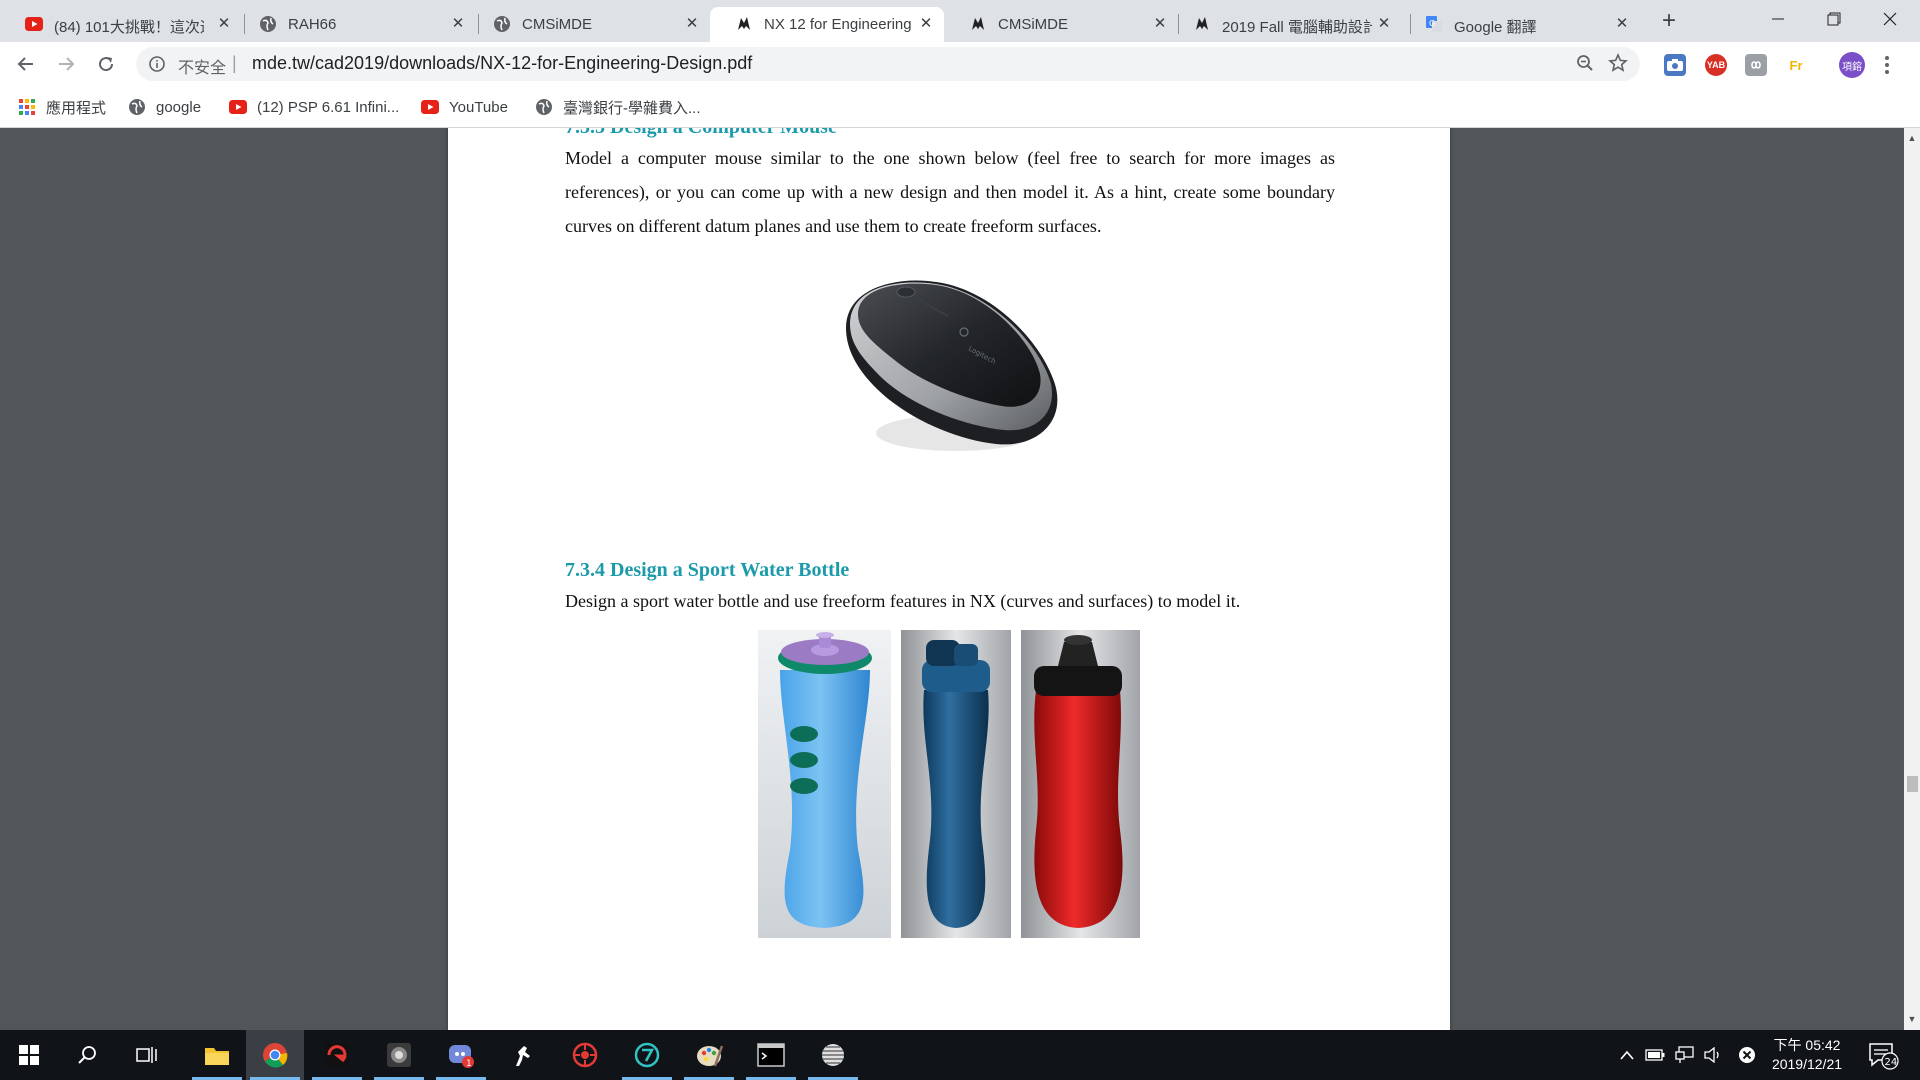 The width and height of the screenshot is (1920, 1080). Describe the element at coordinates (461, 1055) in the screenshot. I see `discord-icon: 1` at that location.